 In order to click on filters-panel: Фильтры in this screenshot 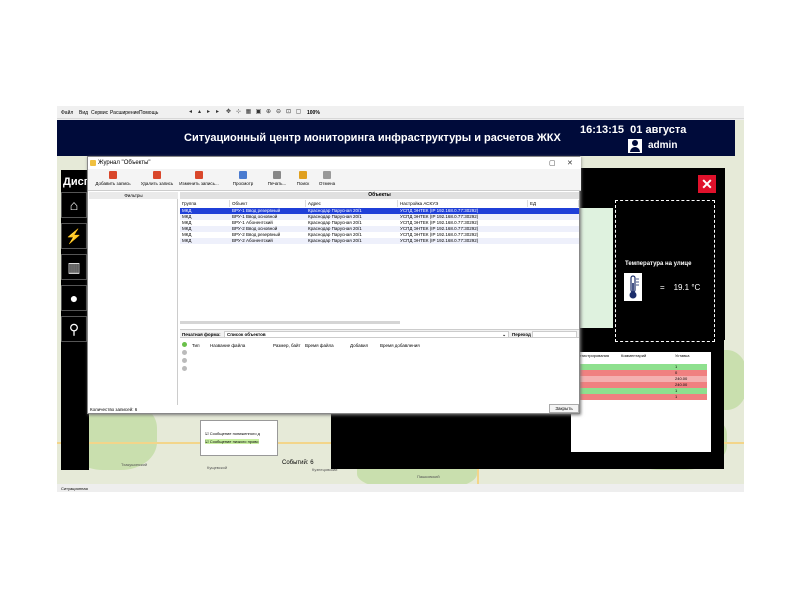, I will do `click(133, 298)`.